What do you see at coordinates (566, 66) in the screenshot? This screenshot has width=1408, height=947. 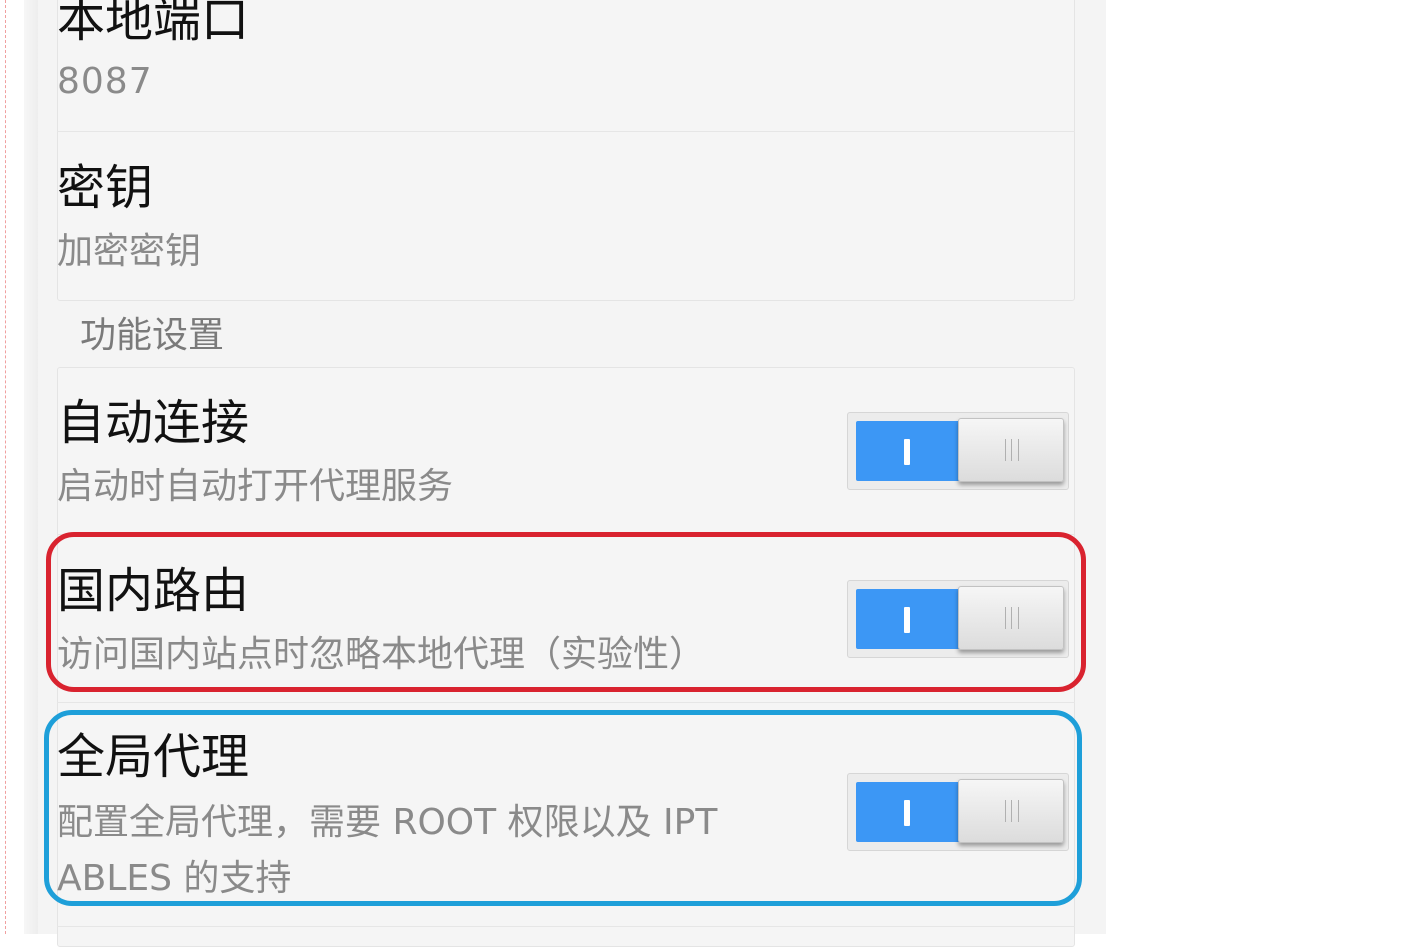 I see `local-port-row: 本地端口 8087` at bounding box center [566, 66].